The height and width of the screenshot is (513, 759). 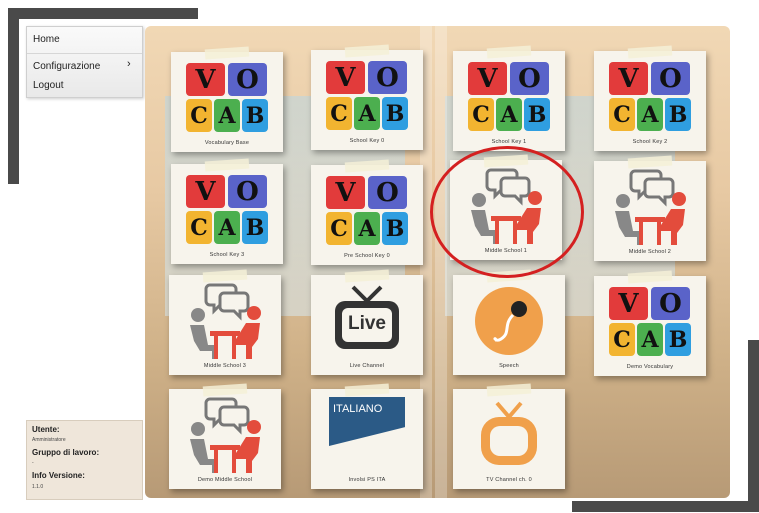 I want to click on user-value: Amministratore, so click(x=49, y=440).